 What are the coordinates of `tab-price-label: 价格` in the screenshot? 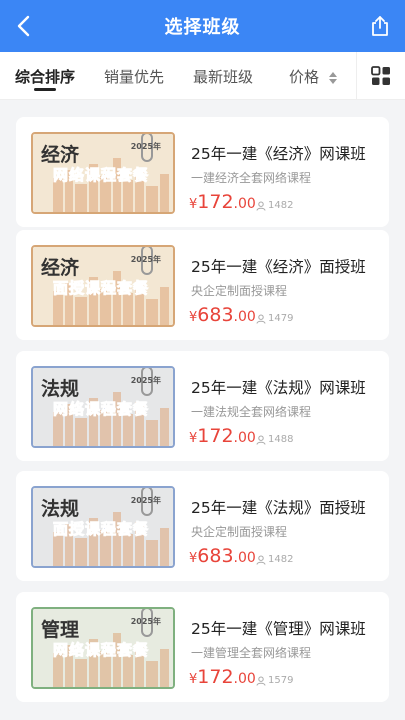 It's located at (304, 77).